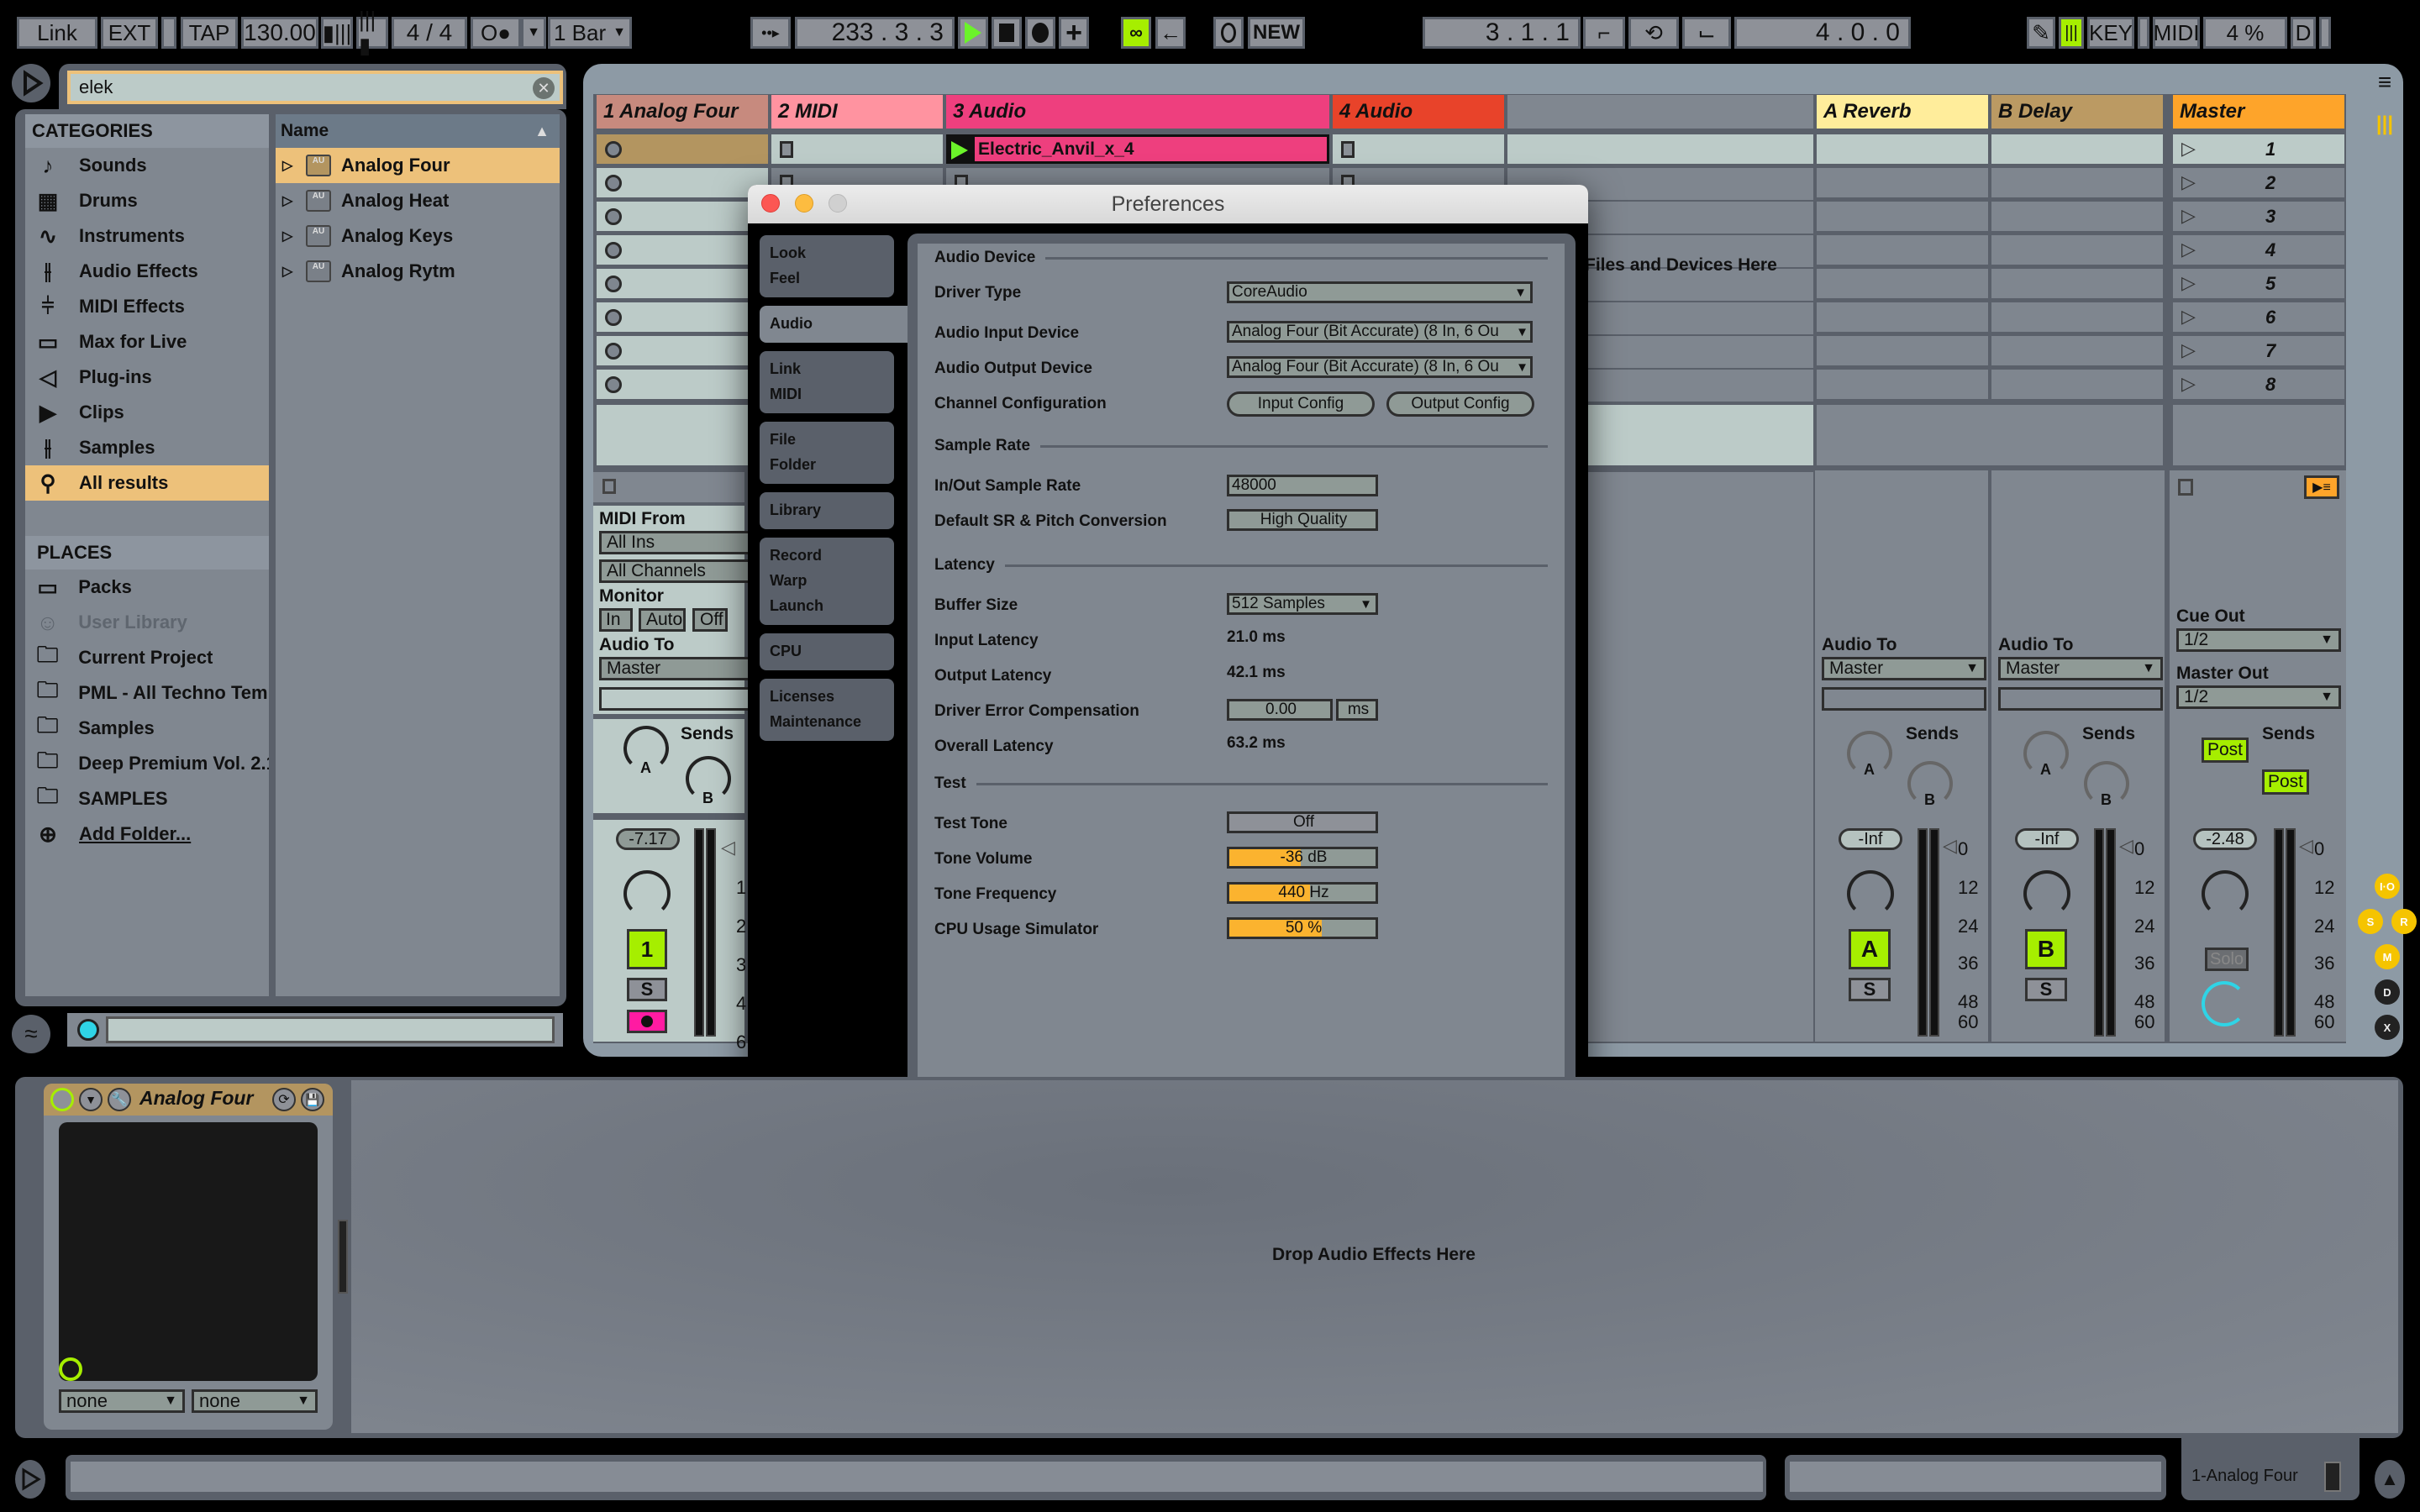 The height and width of the screenshot is (1512, 2420). Describe the element at coordinates (835, 324) in the screenshot. I see `pref-tab-audio: Audio` at that location.